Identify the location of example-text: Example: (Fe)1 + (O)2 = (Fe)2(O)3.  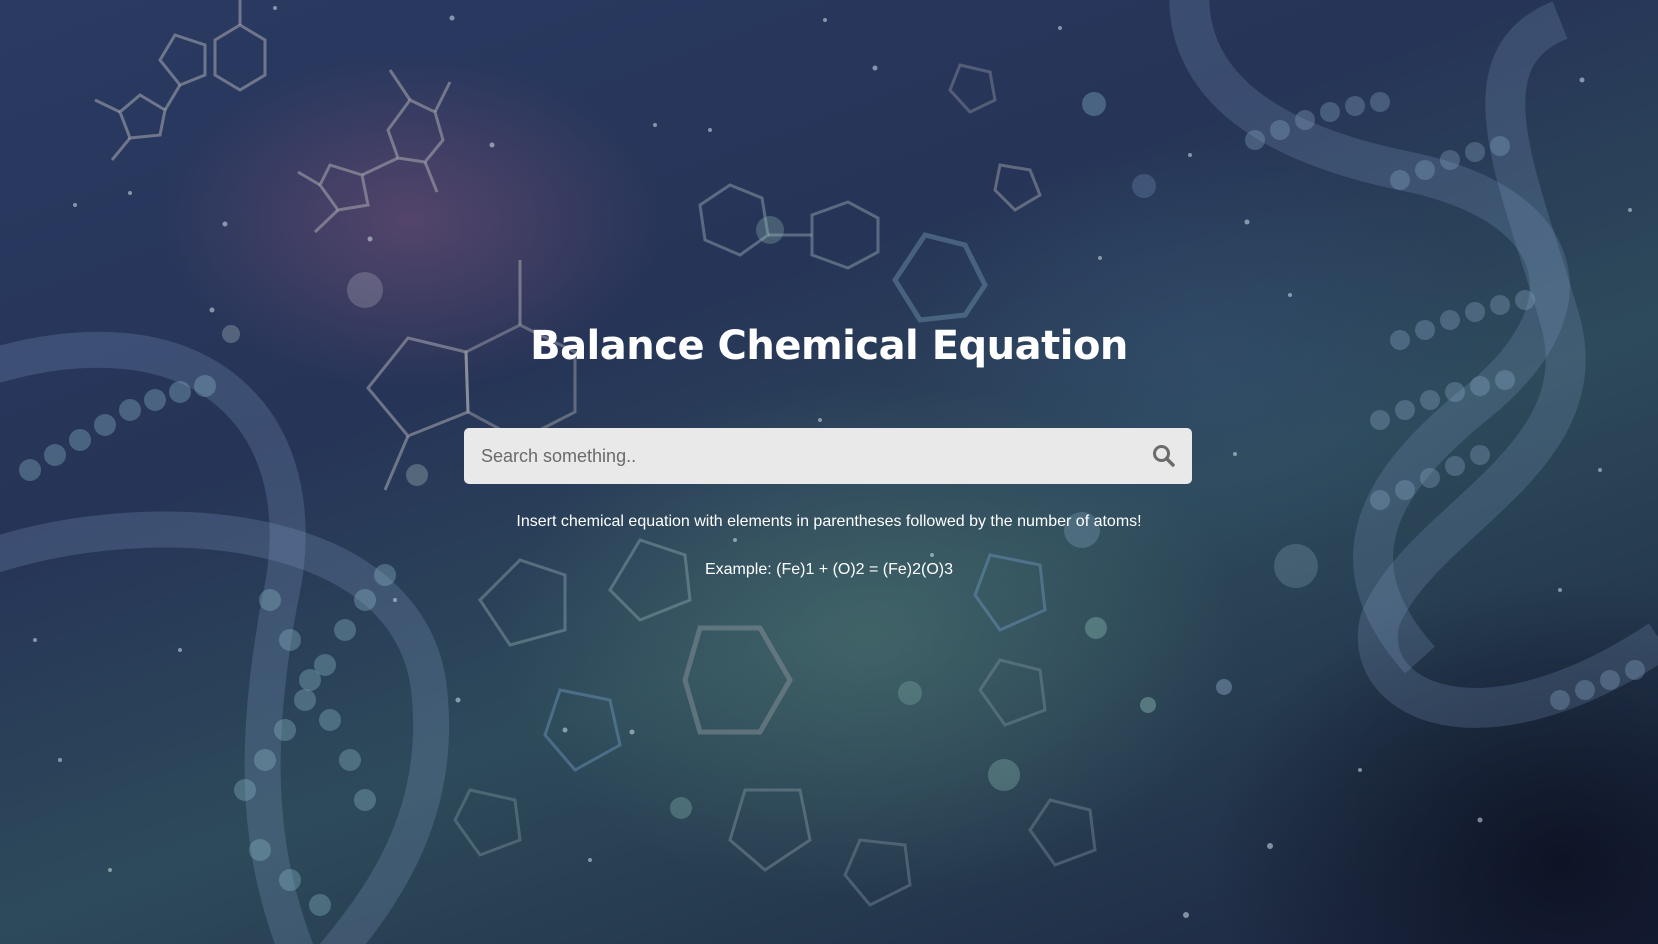
(829, 569).